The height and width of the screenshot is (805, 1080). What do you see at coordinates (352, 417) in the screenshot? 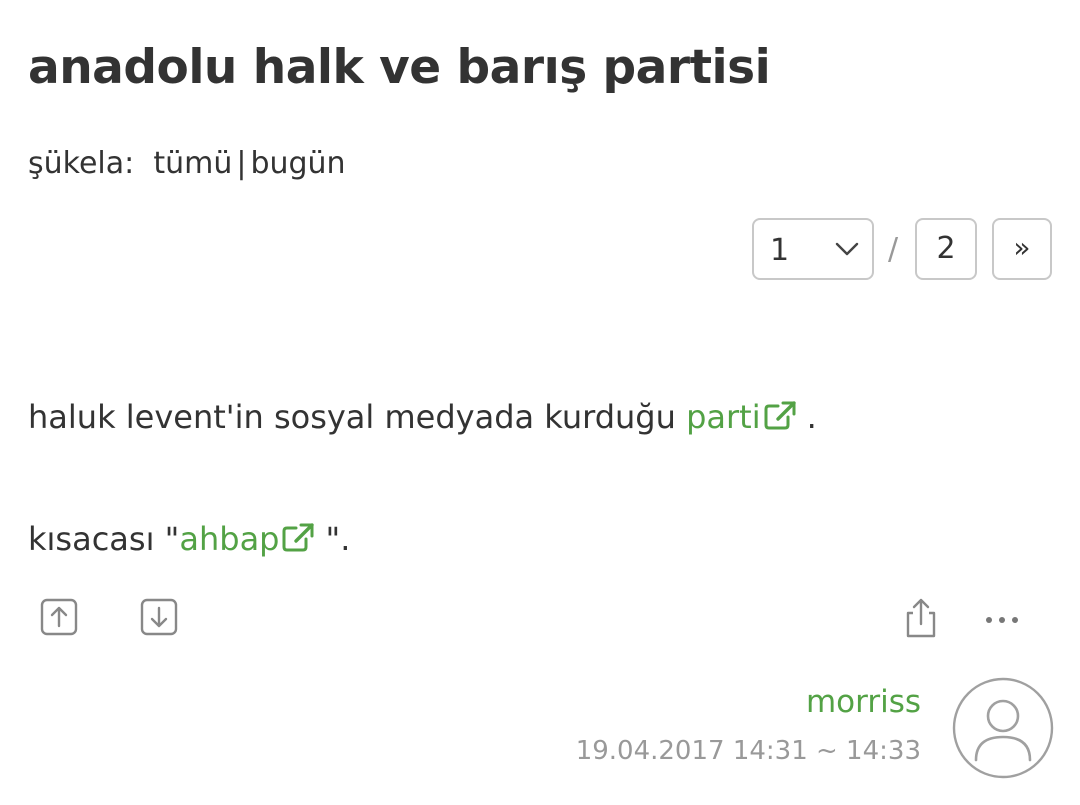
I see `entry-text: haluk levent'in sosyal medyada kurduğu` at bounding box center [352, 417].